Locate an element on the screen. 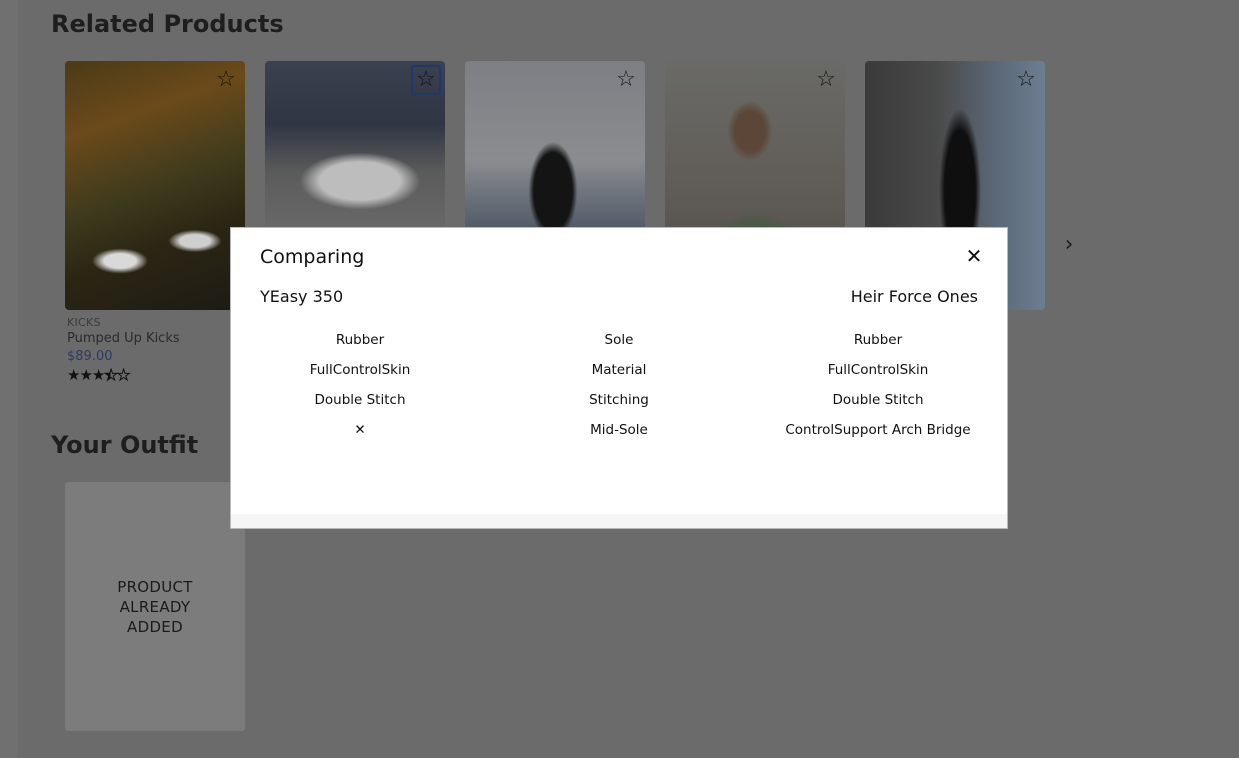 The image size is (1239, 758). right-value: Rubber is located at coordinates (878, 340).